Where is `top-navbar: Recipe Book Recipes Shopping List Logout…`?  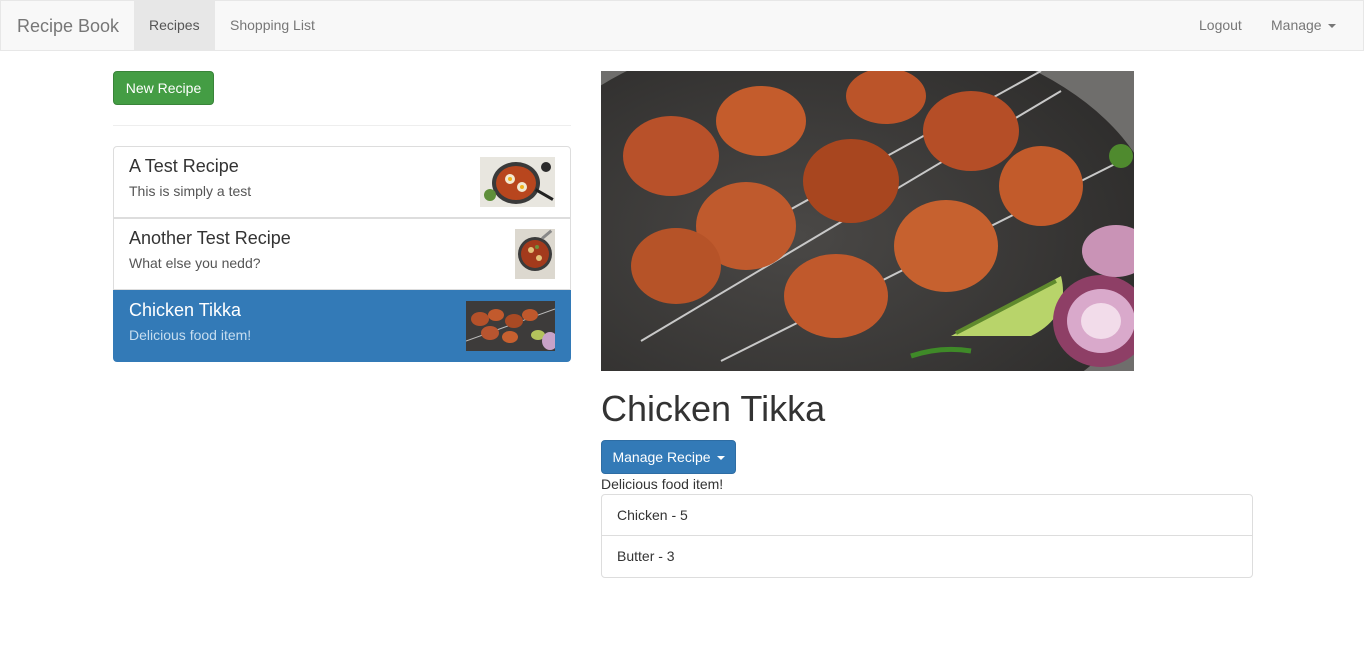
top-navbar: Recipe Book Recipes Shopping List Logout… is located at coordinates (682, 25).